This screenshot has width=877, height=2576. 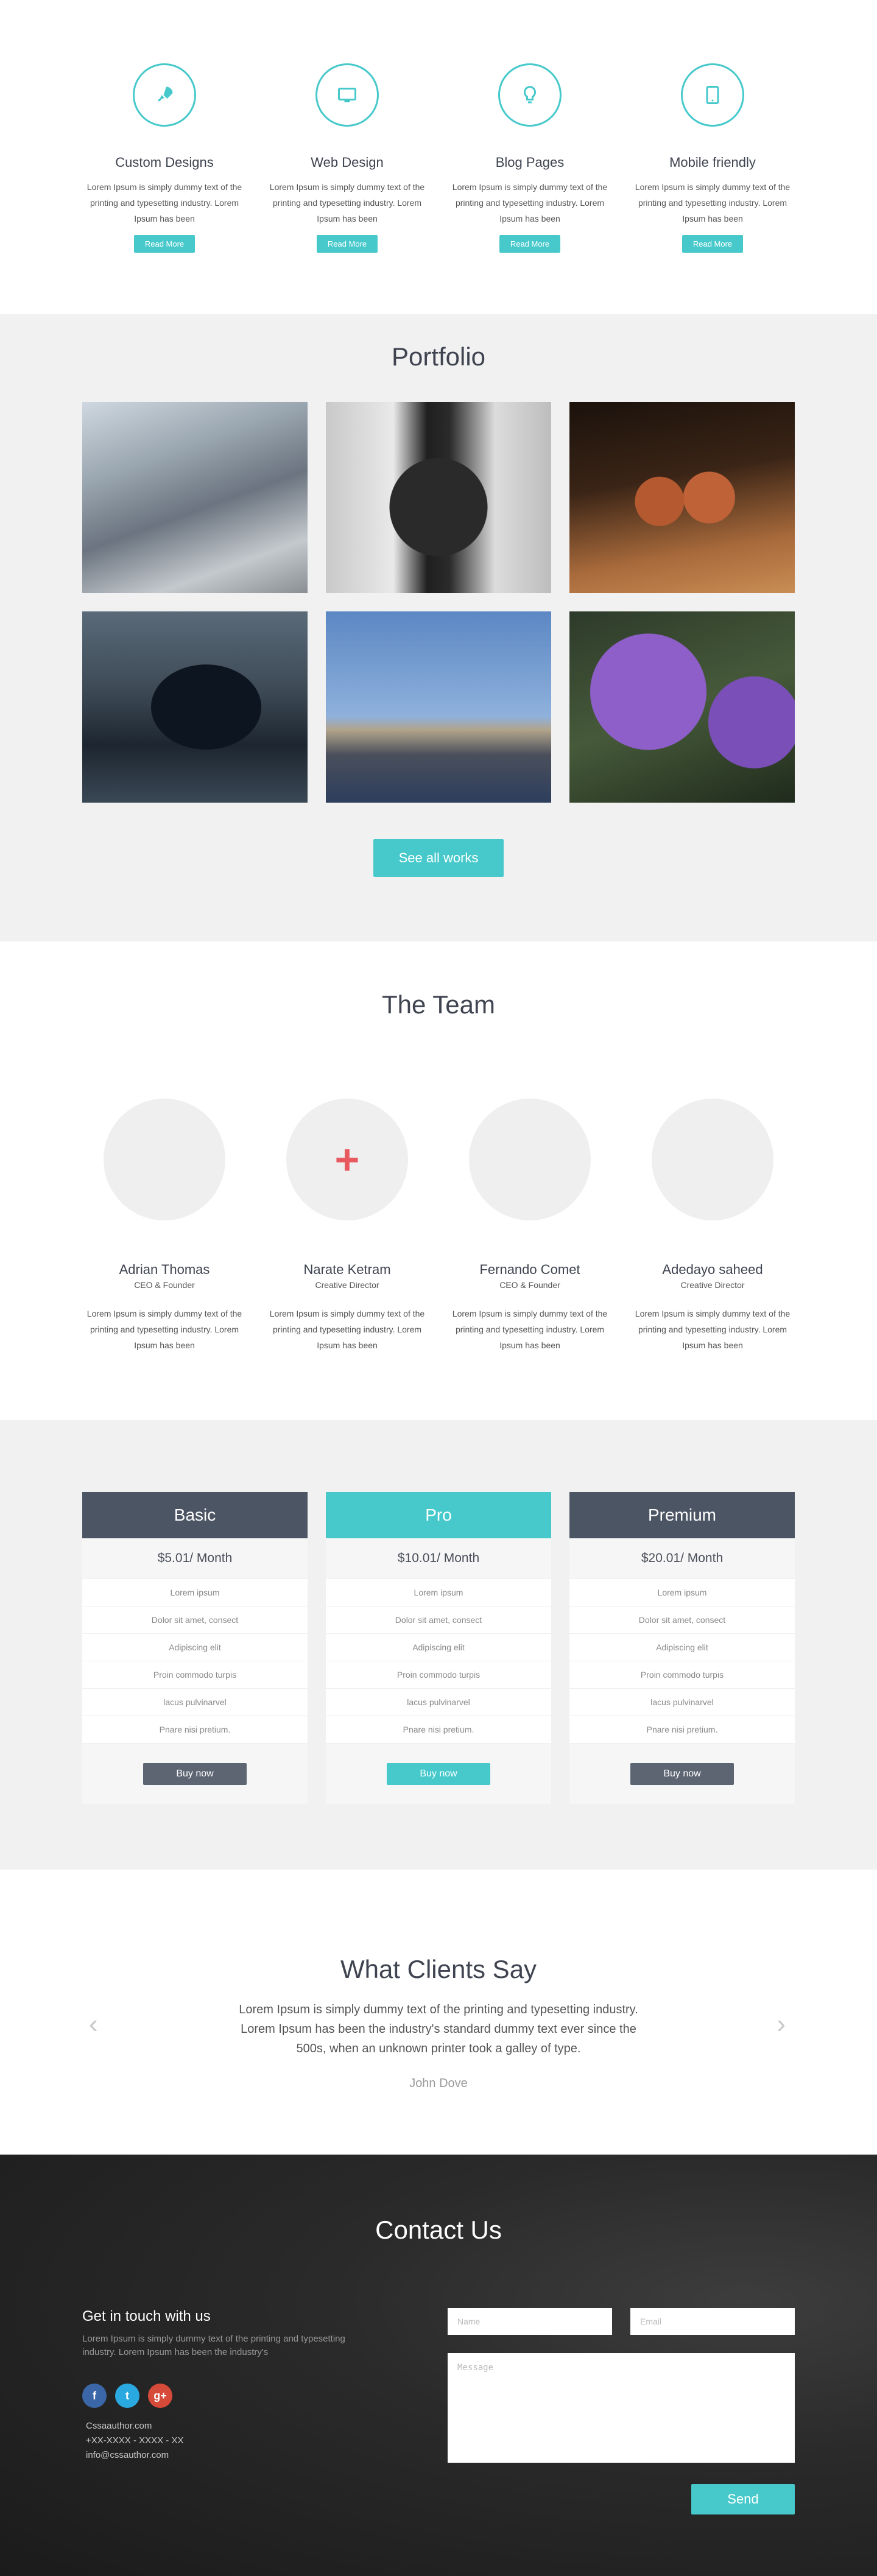 What do you see at coordinates (347, 162) in the screenshot?
I see `service-title: Web Design` at bounding box center [347, 162].